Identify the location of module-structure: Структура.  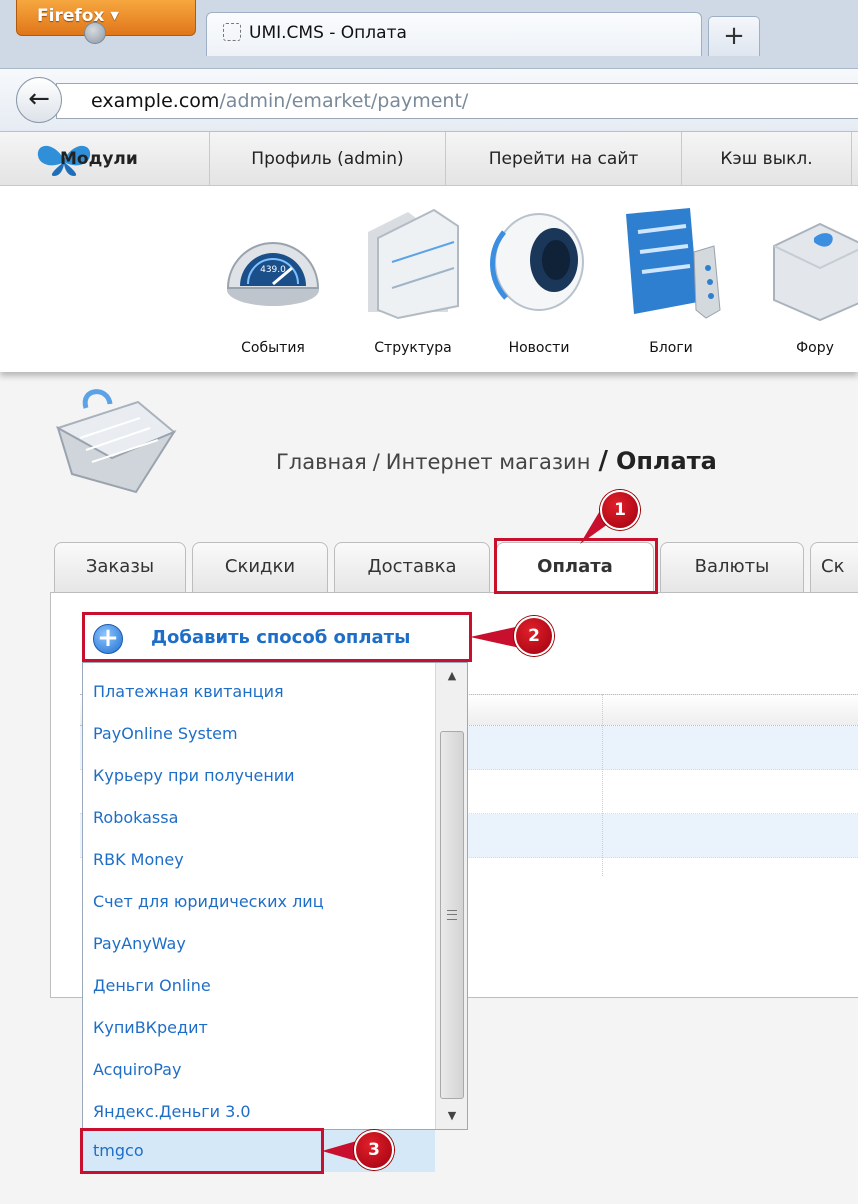
(413, 282).